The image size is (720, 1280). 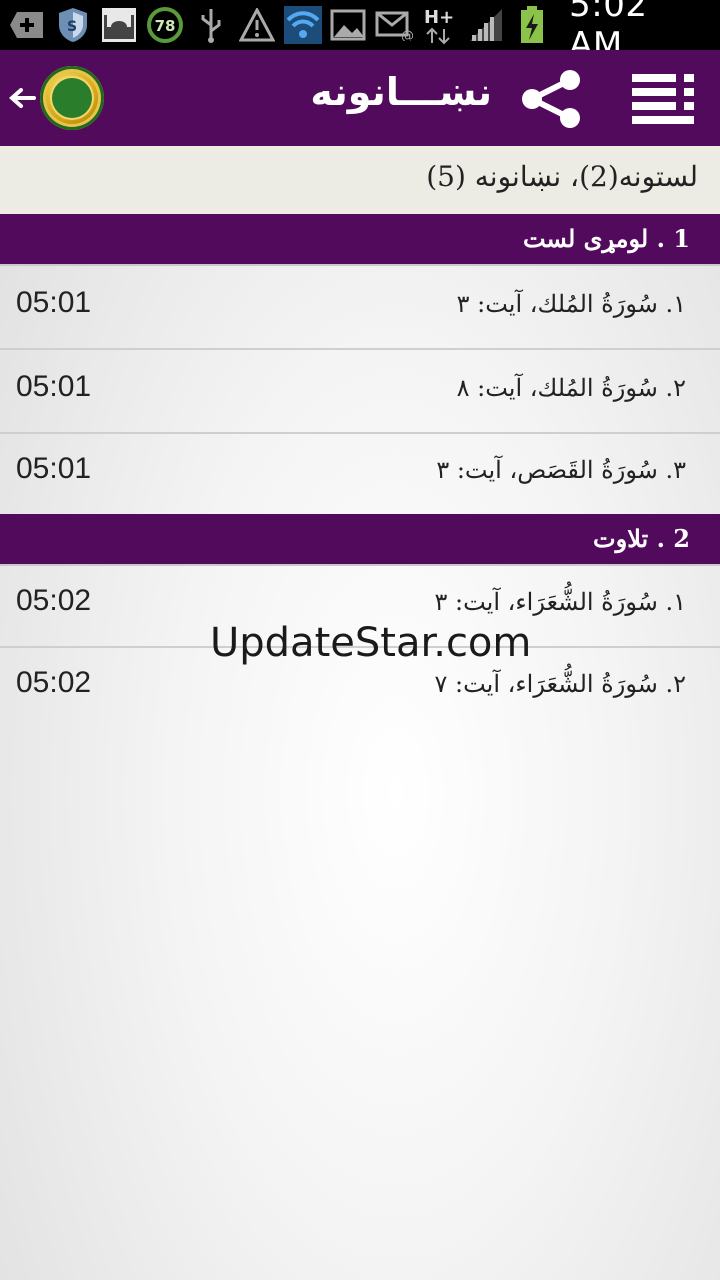 What do you see at coordinates (571, 304) in the screenshot?
I see `bookmark-title: ۱. سُورَةُ المُلك، آیت: ۳` at bounding box center [571, 304].